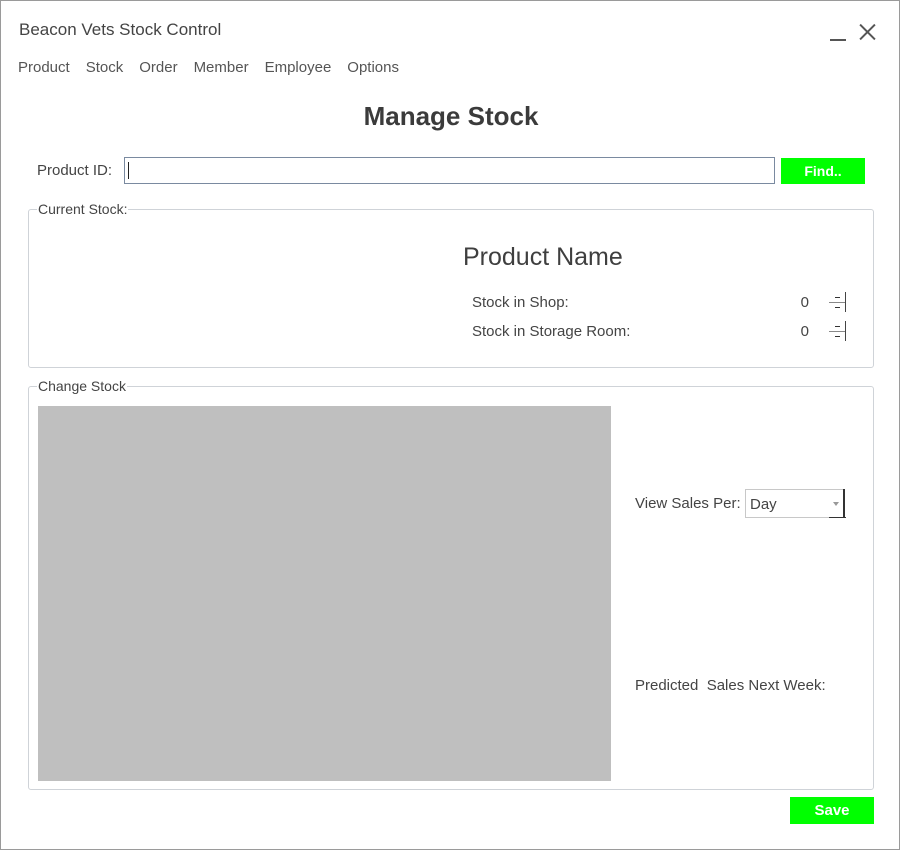  I want to click on stock-in-shop-stepper, so click(837, 302).